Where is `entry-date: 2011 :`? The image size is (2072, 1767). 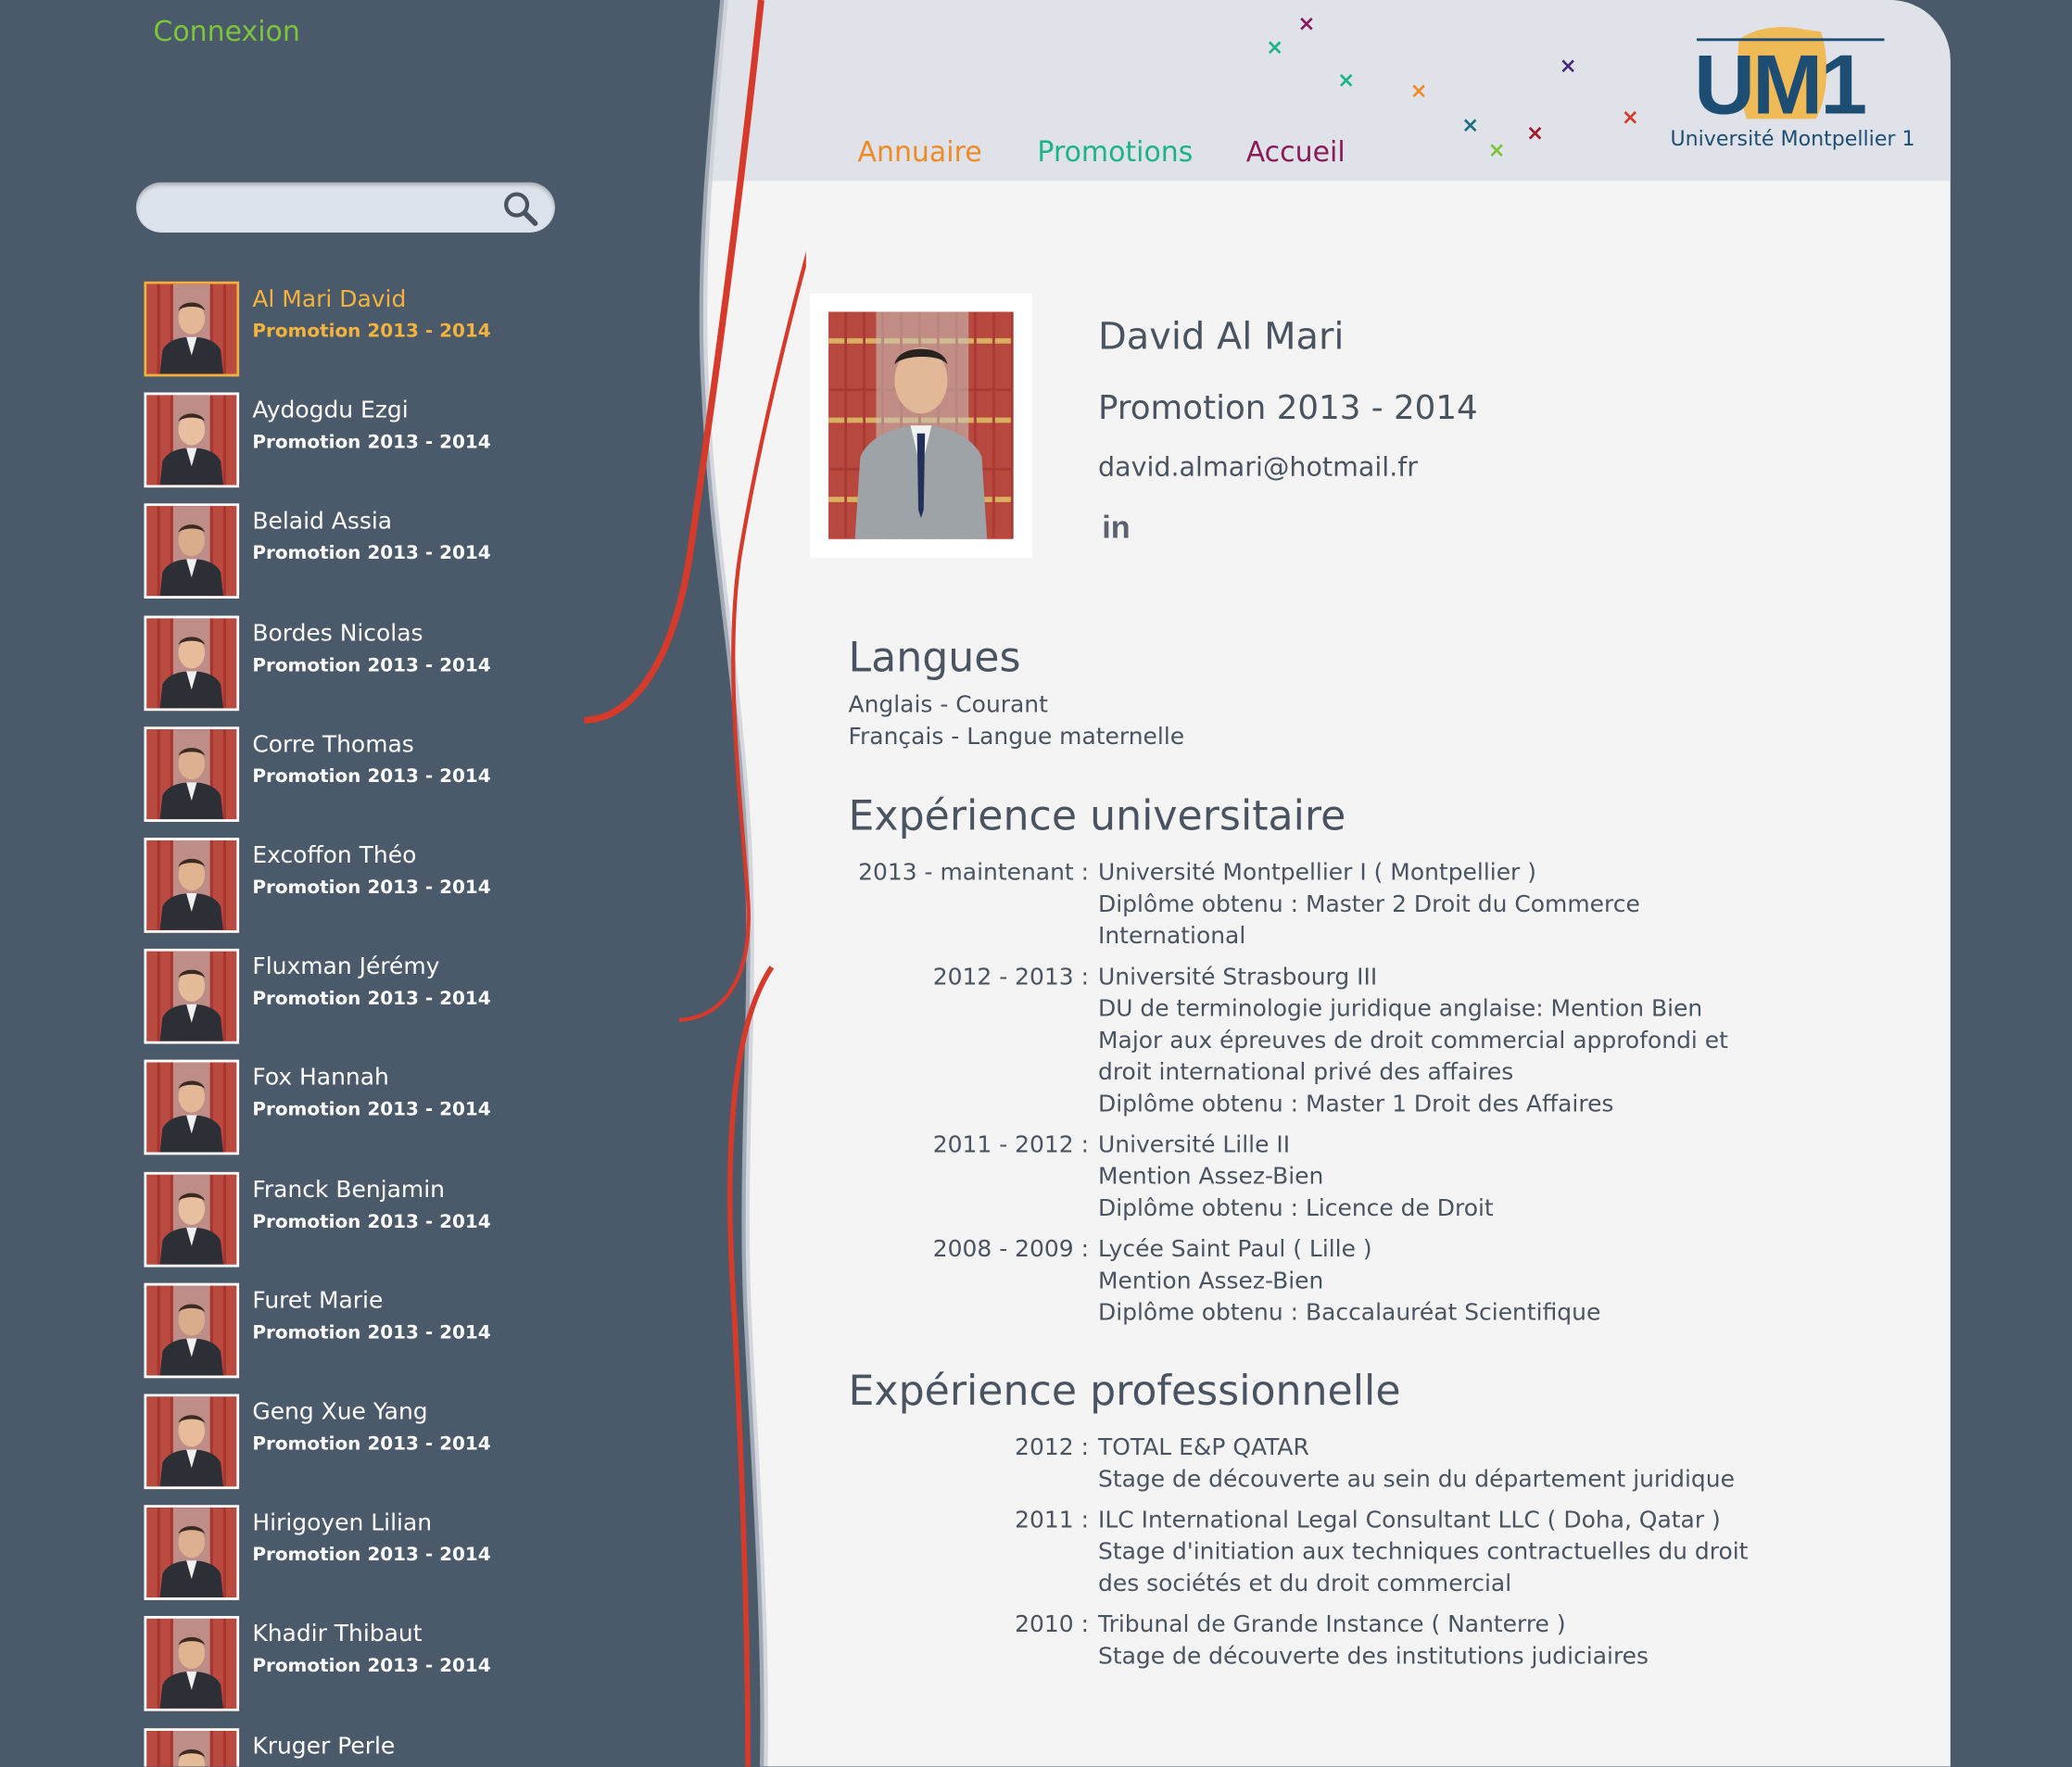 entry-date: 2011 : is located at coordinates (1052, 1521).